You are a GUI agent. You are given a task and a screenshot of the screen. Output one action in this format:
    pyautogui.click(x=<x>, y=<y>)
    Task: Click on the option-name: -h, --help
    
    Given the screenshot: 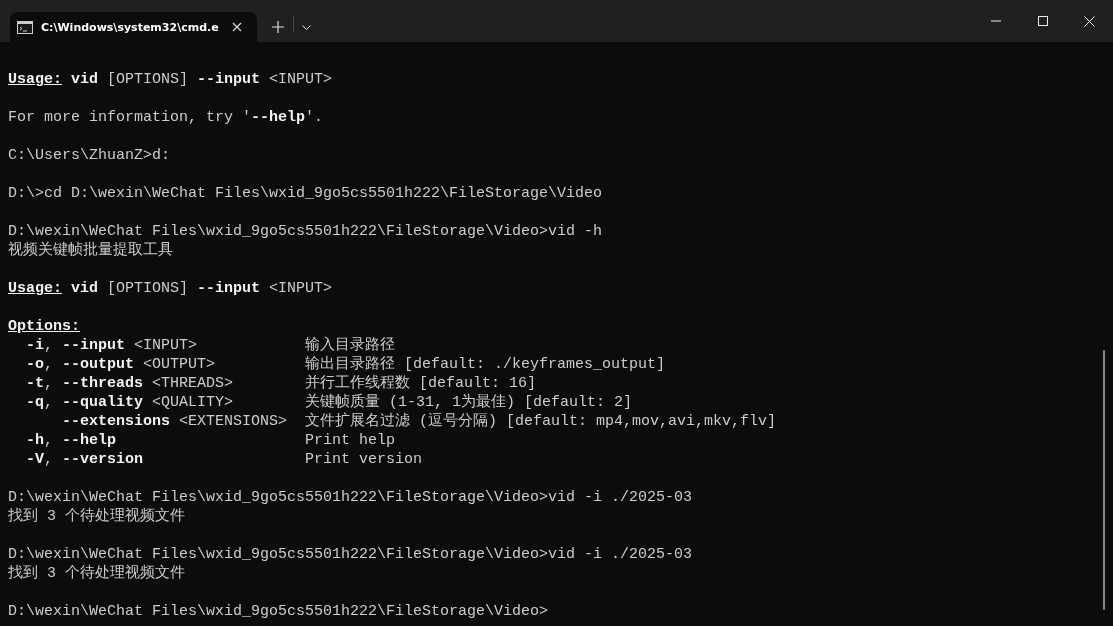 What is the action you would take?
    pyautogui.click(x=72, y=440)
    